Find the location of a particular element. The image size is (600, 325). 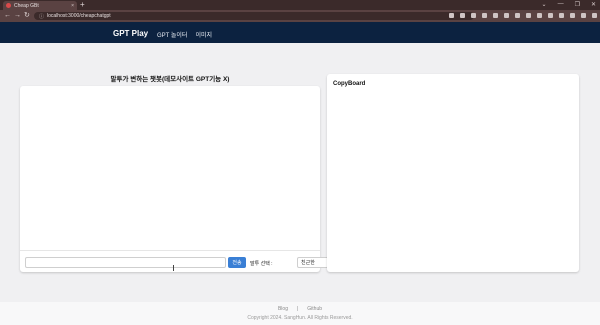

browser-toolbar: ← → ↻ ⓘ localhost:3000/cheapchatgpt is located at coordinates (300, 16).